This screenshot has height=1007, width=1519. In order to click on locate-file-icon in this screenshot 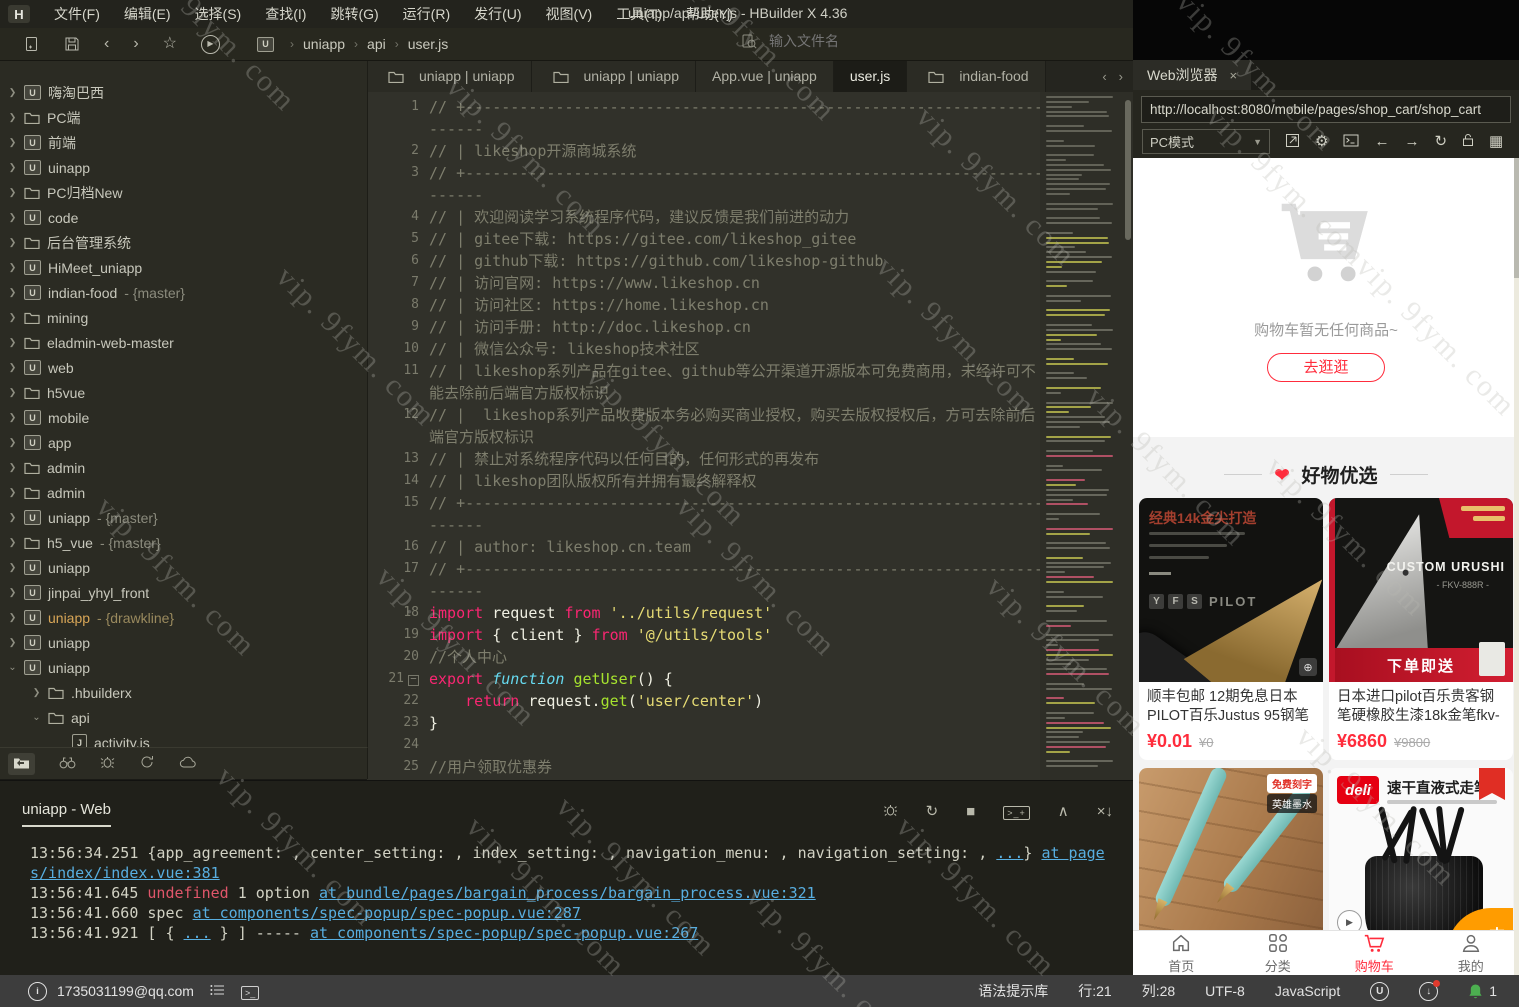, I will do `click(21, 763)`.